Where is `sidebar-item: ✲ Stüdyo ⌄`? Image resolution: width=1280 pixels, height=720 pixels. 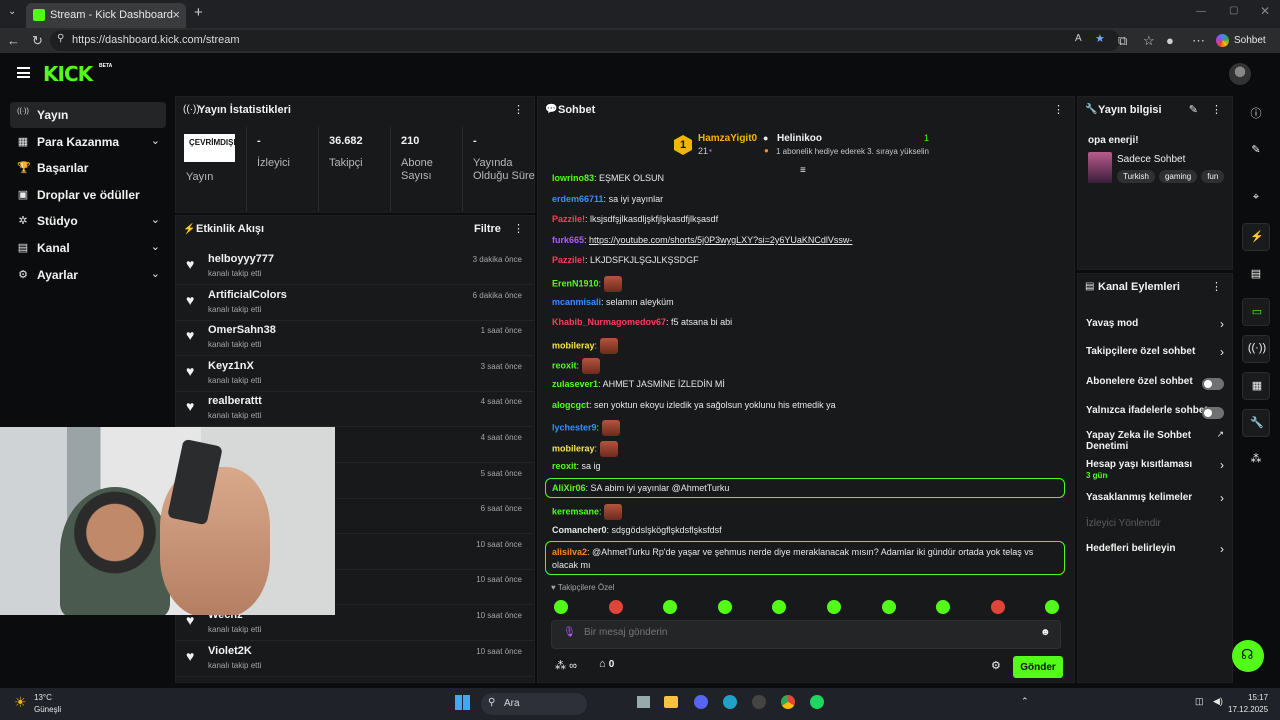 sidebar-item: ✲ Stüdyo ⌄ is located at coordinates (88, 221).